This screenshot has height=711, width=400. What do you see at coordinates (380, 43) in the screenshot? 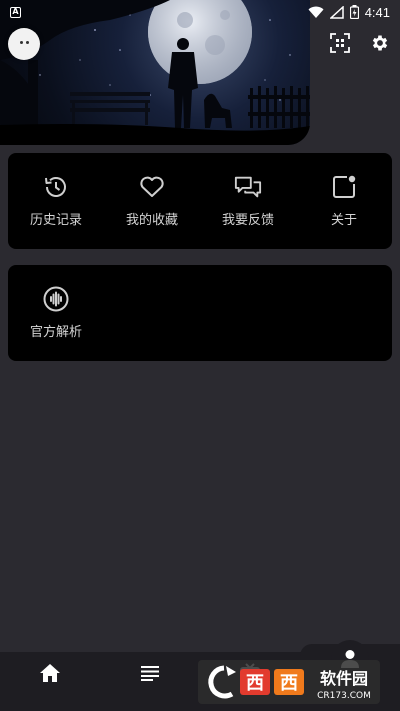
I see `gear-icon` at bounding box center [380, 43].